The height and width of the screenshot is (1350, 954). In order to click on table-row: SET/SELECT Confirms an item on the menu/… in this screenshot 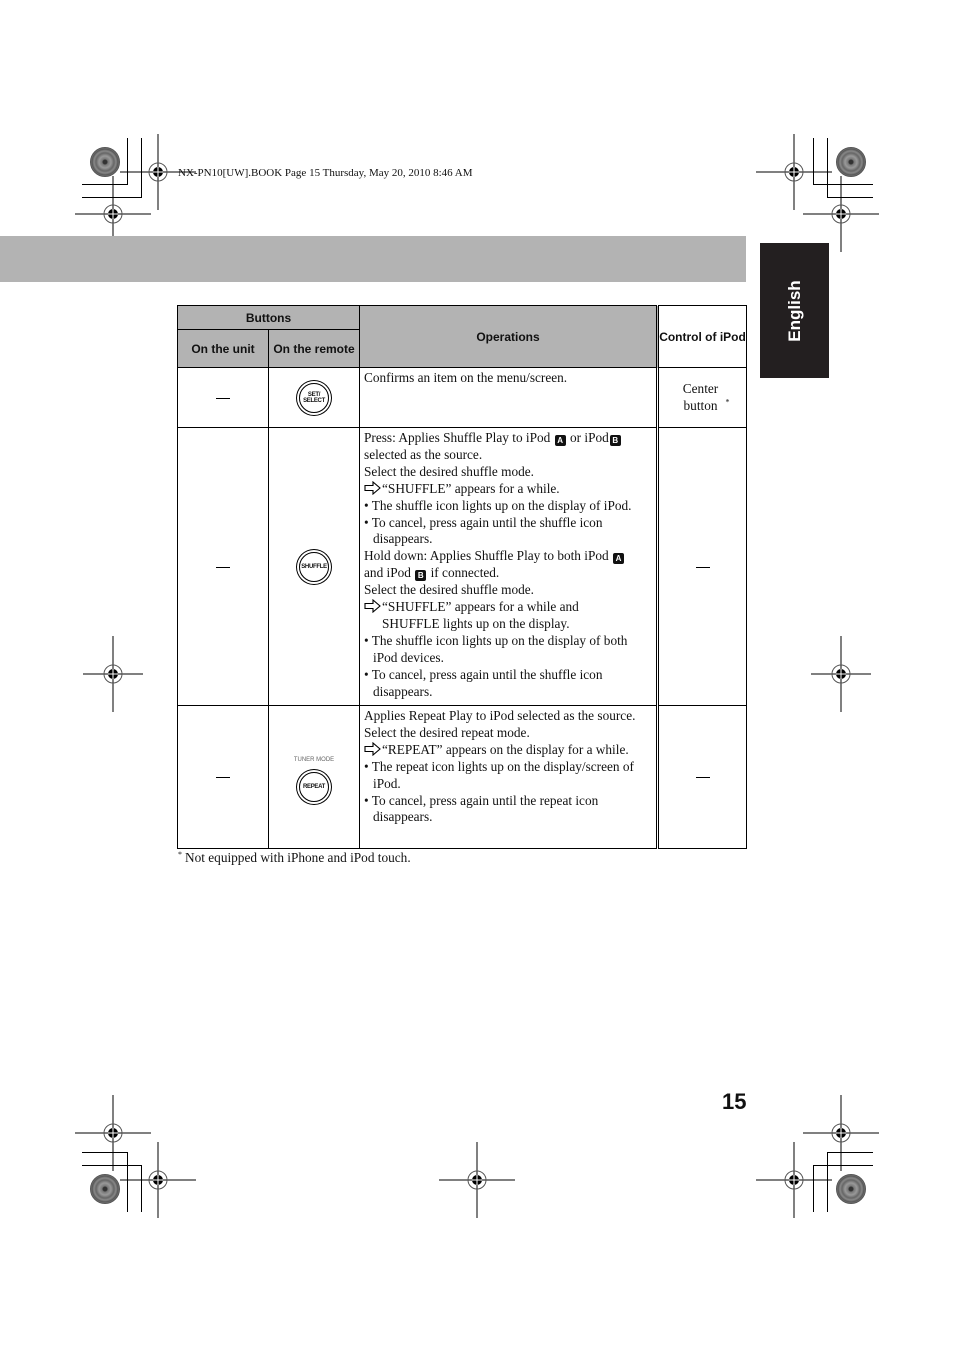, I will do `click(462, 397)`.